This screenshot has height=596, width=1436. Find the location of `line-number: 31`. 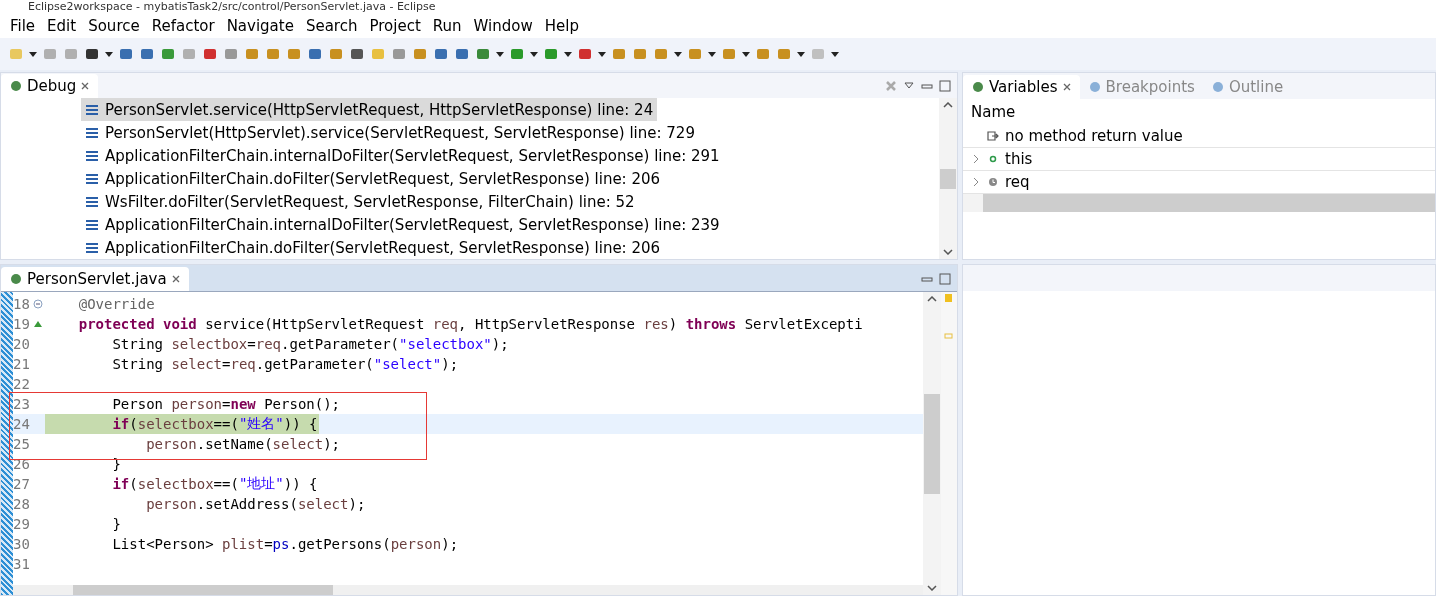

line-number: 31 is located at coordinates (22, 564).